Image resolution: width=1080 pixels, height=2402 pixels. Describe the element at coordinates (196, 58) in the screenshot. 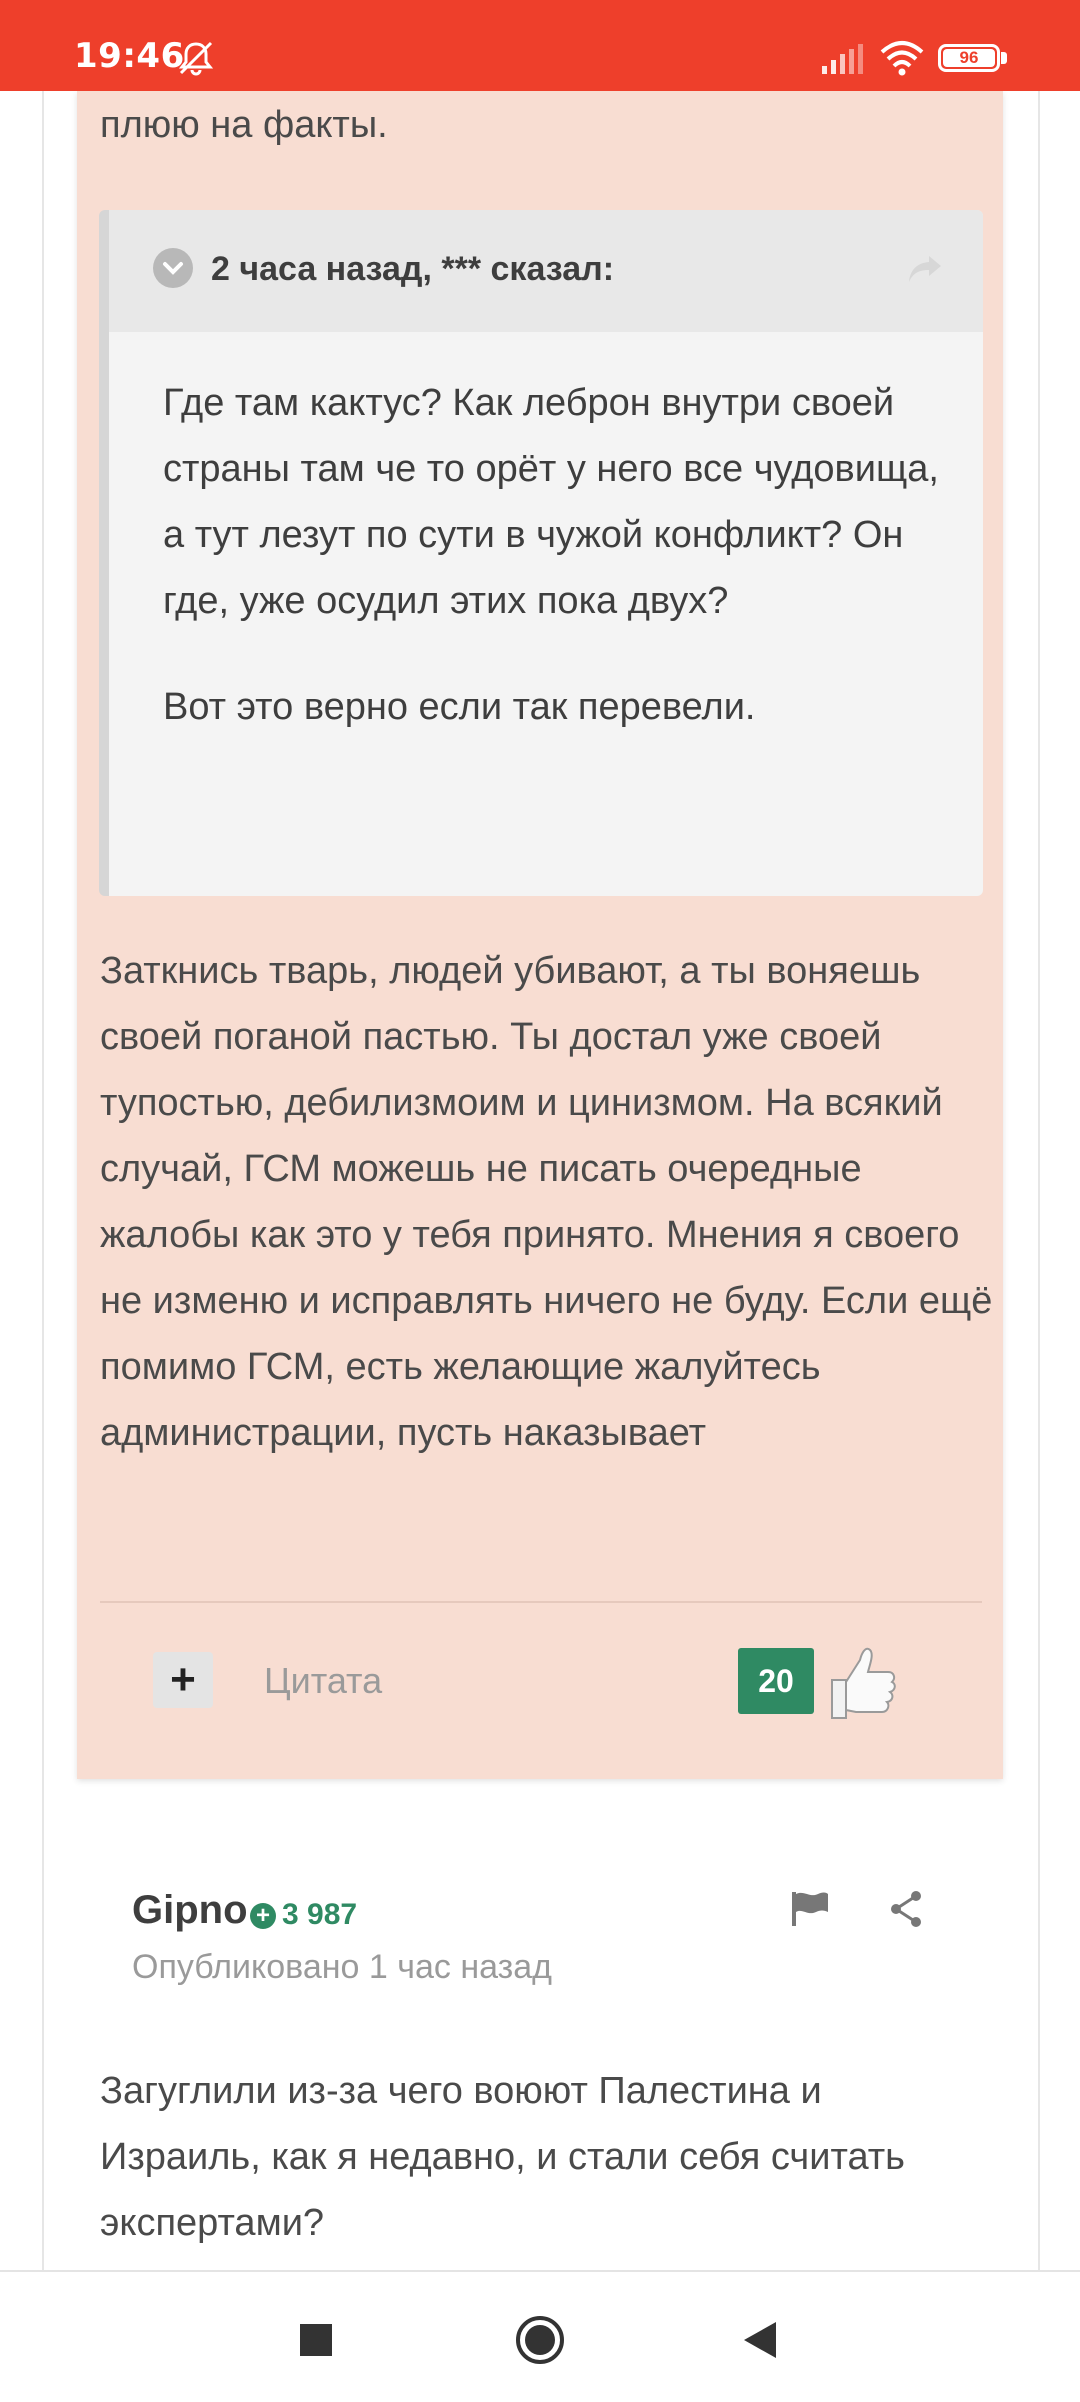

I see `mute-alarm-icon` at that location.